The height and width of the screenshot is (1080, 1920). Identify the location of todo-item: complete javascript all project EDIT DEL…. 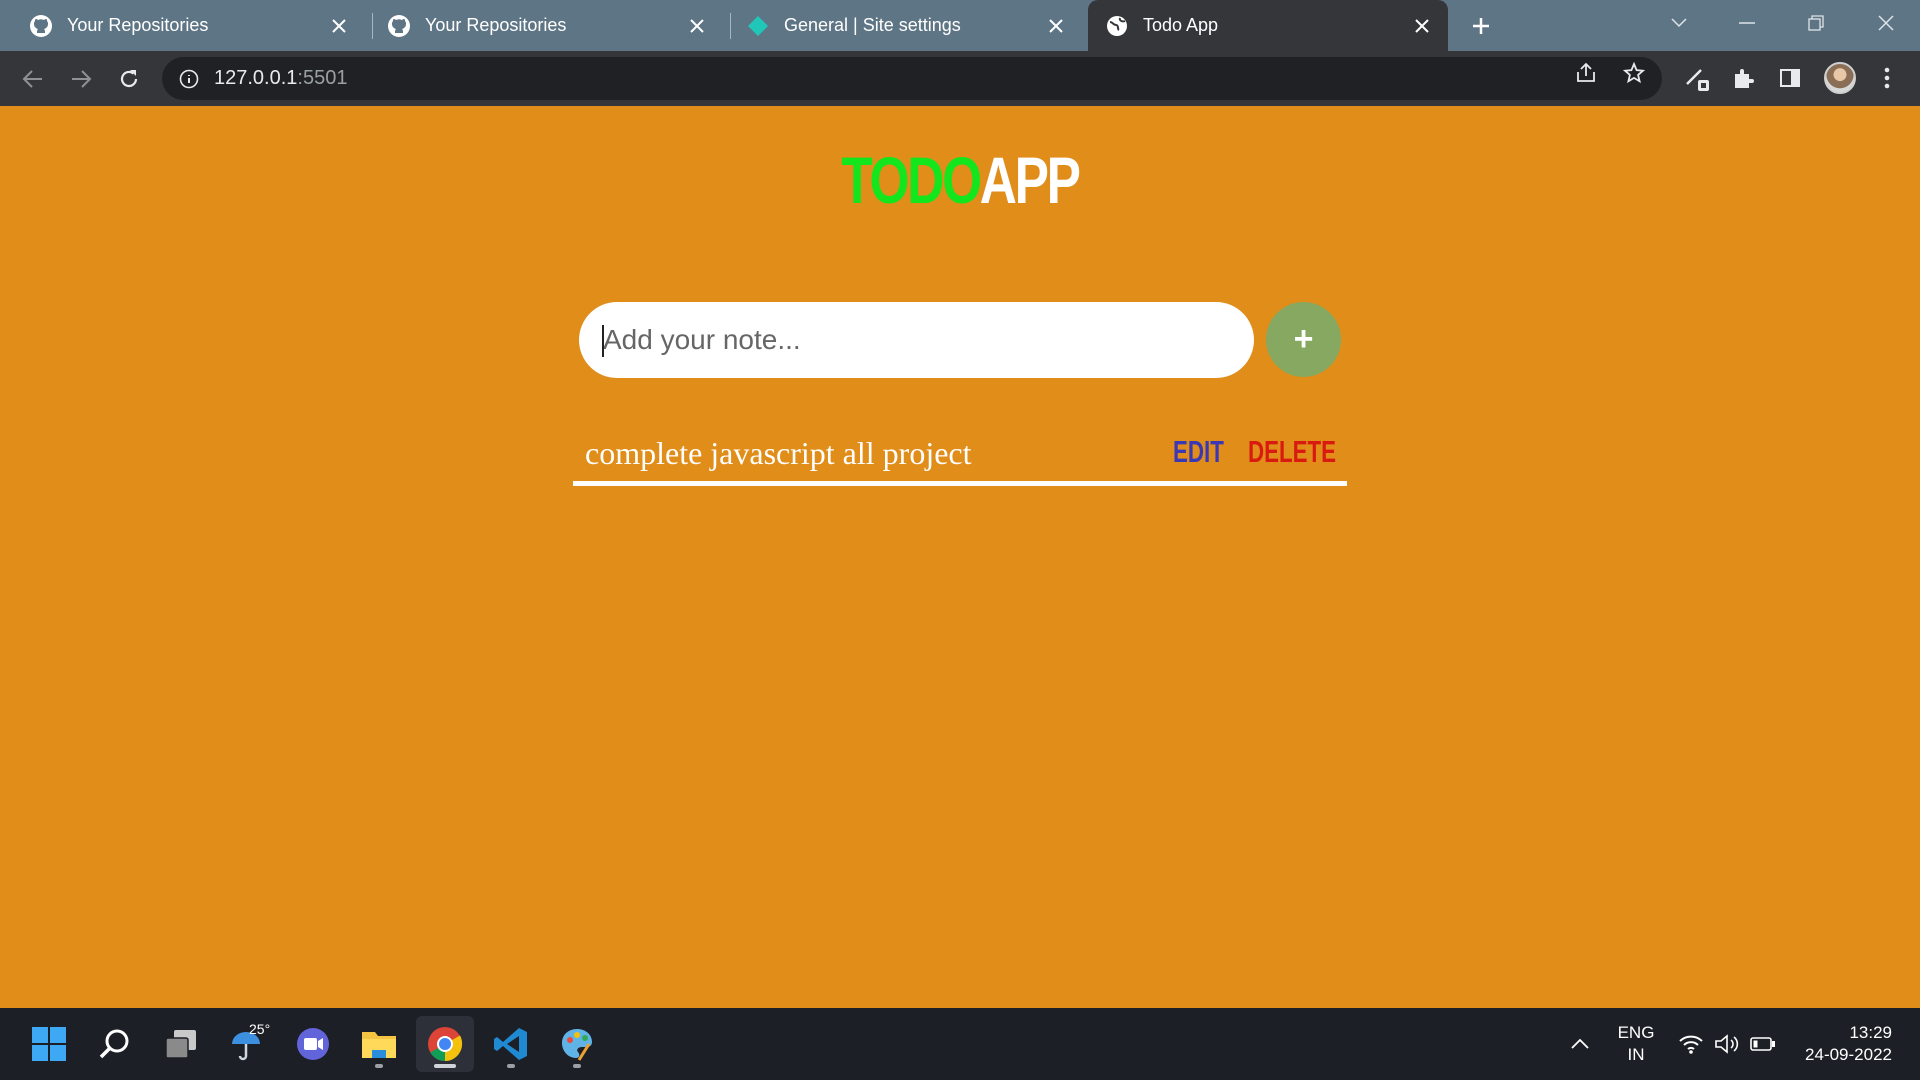
(960, 455).